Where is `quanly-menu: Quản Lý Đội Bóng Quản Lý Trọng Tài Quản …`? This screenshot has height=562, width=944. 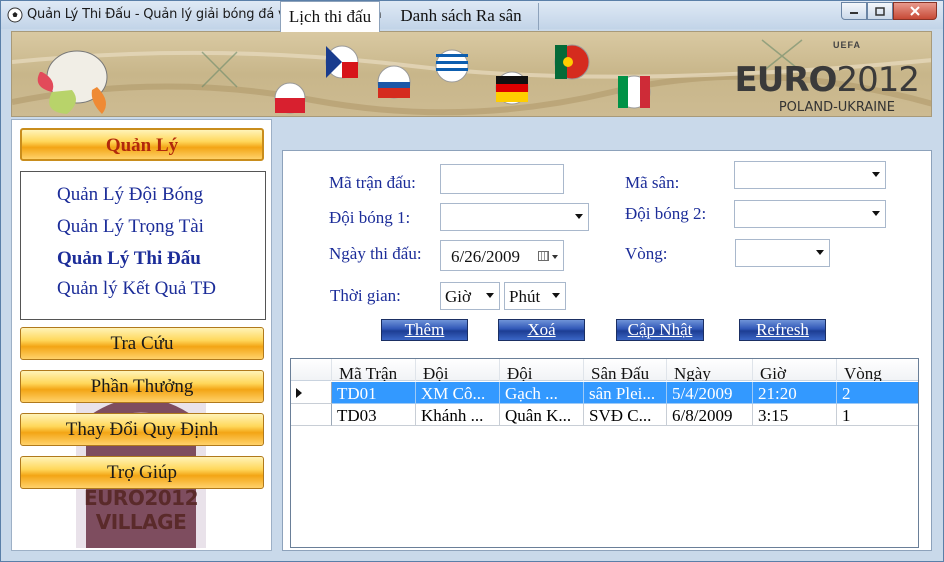 quanly-menu: Quản Lý Đội Bóng Quản Lý Trọng Tài Quản … is located at coordinates (143, 245).